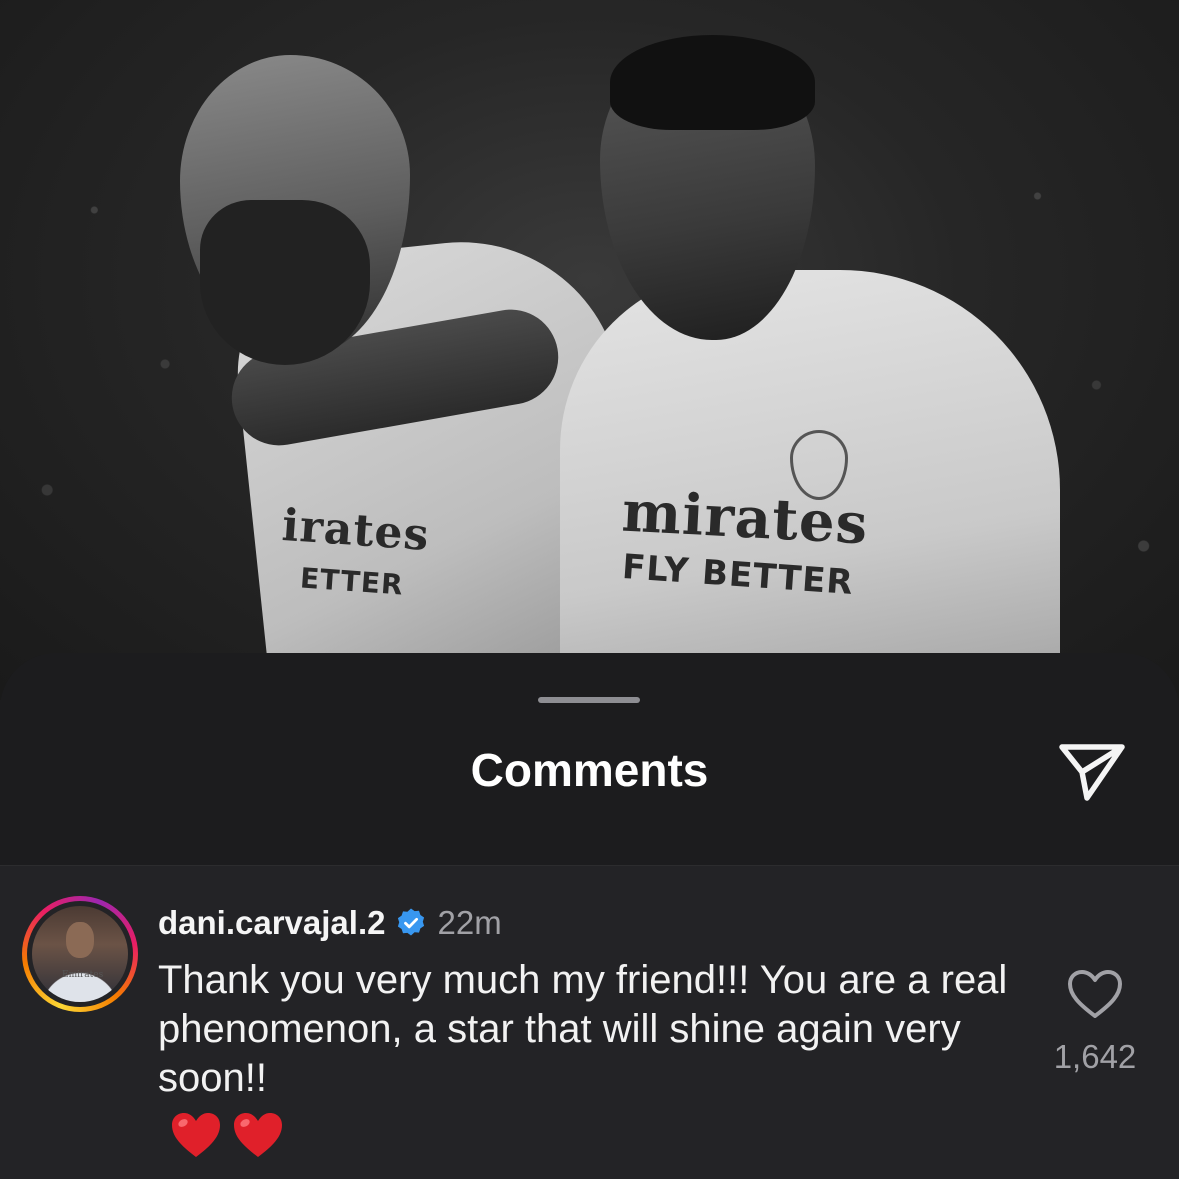  I want to click on sheet-title: Comments, so click(589, 770).